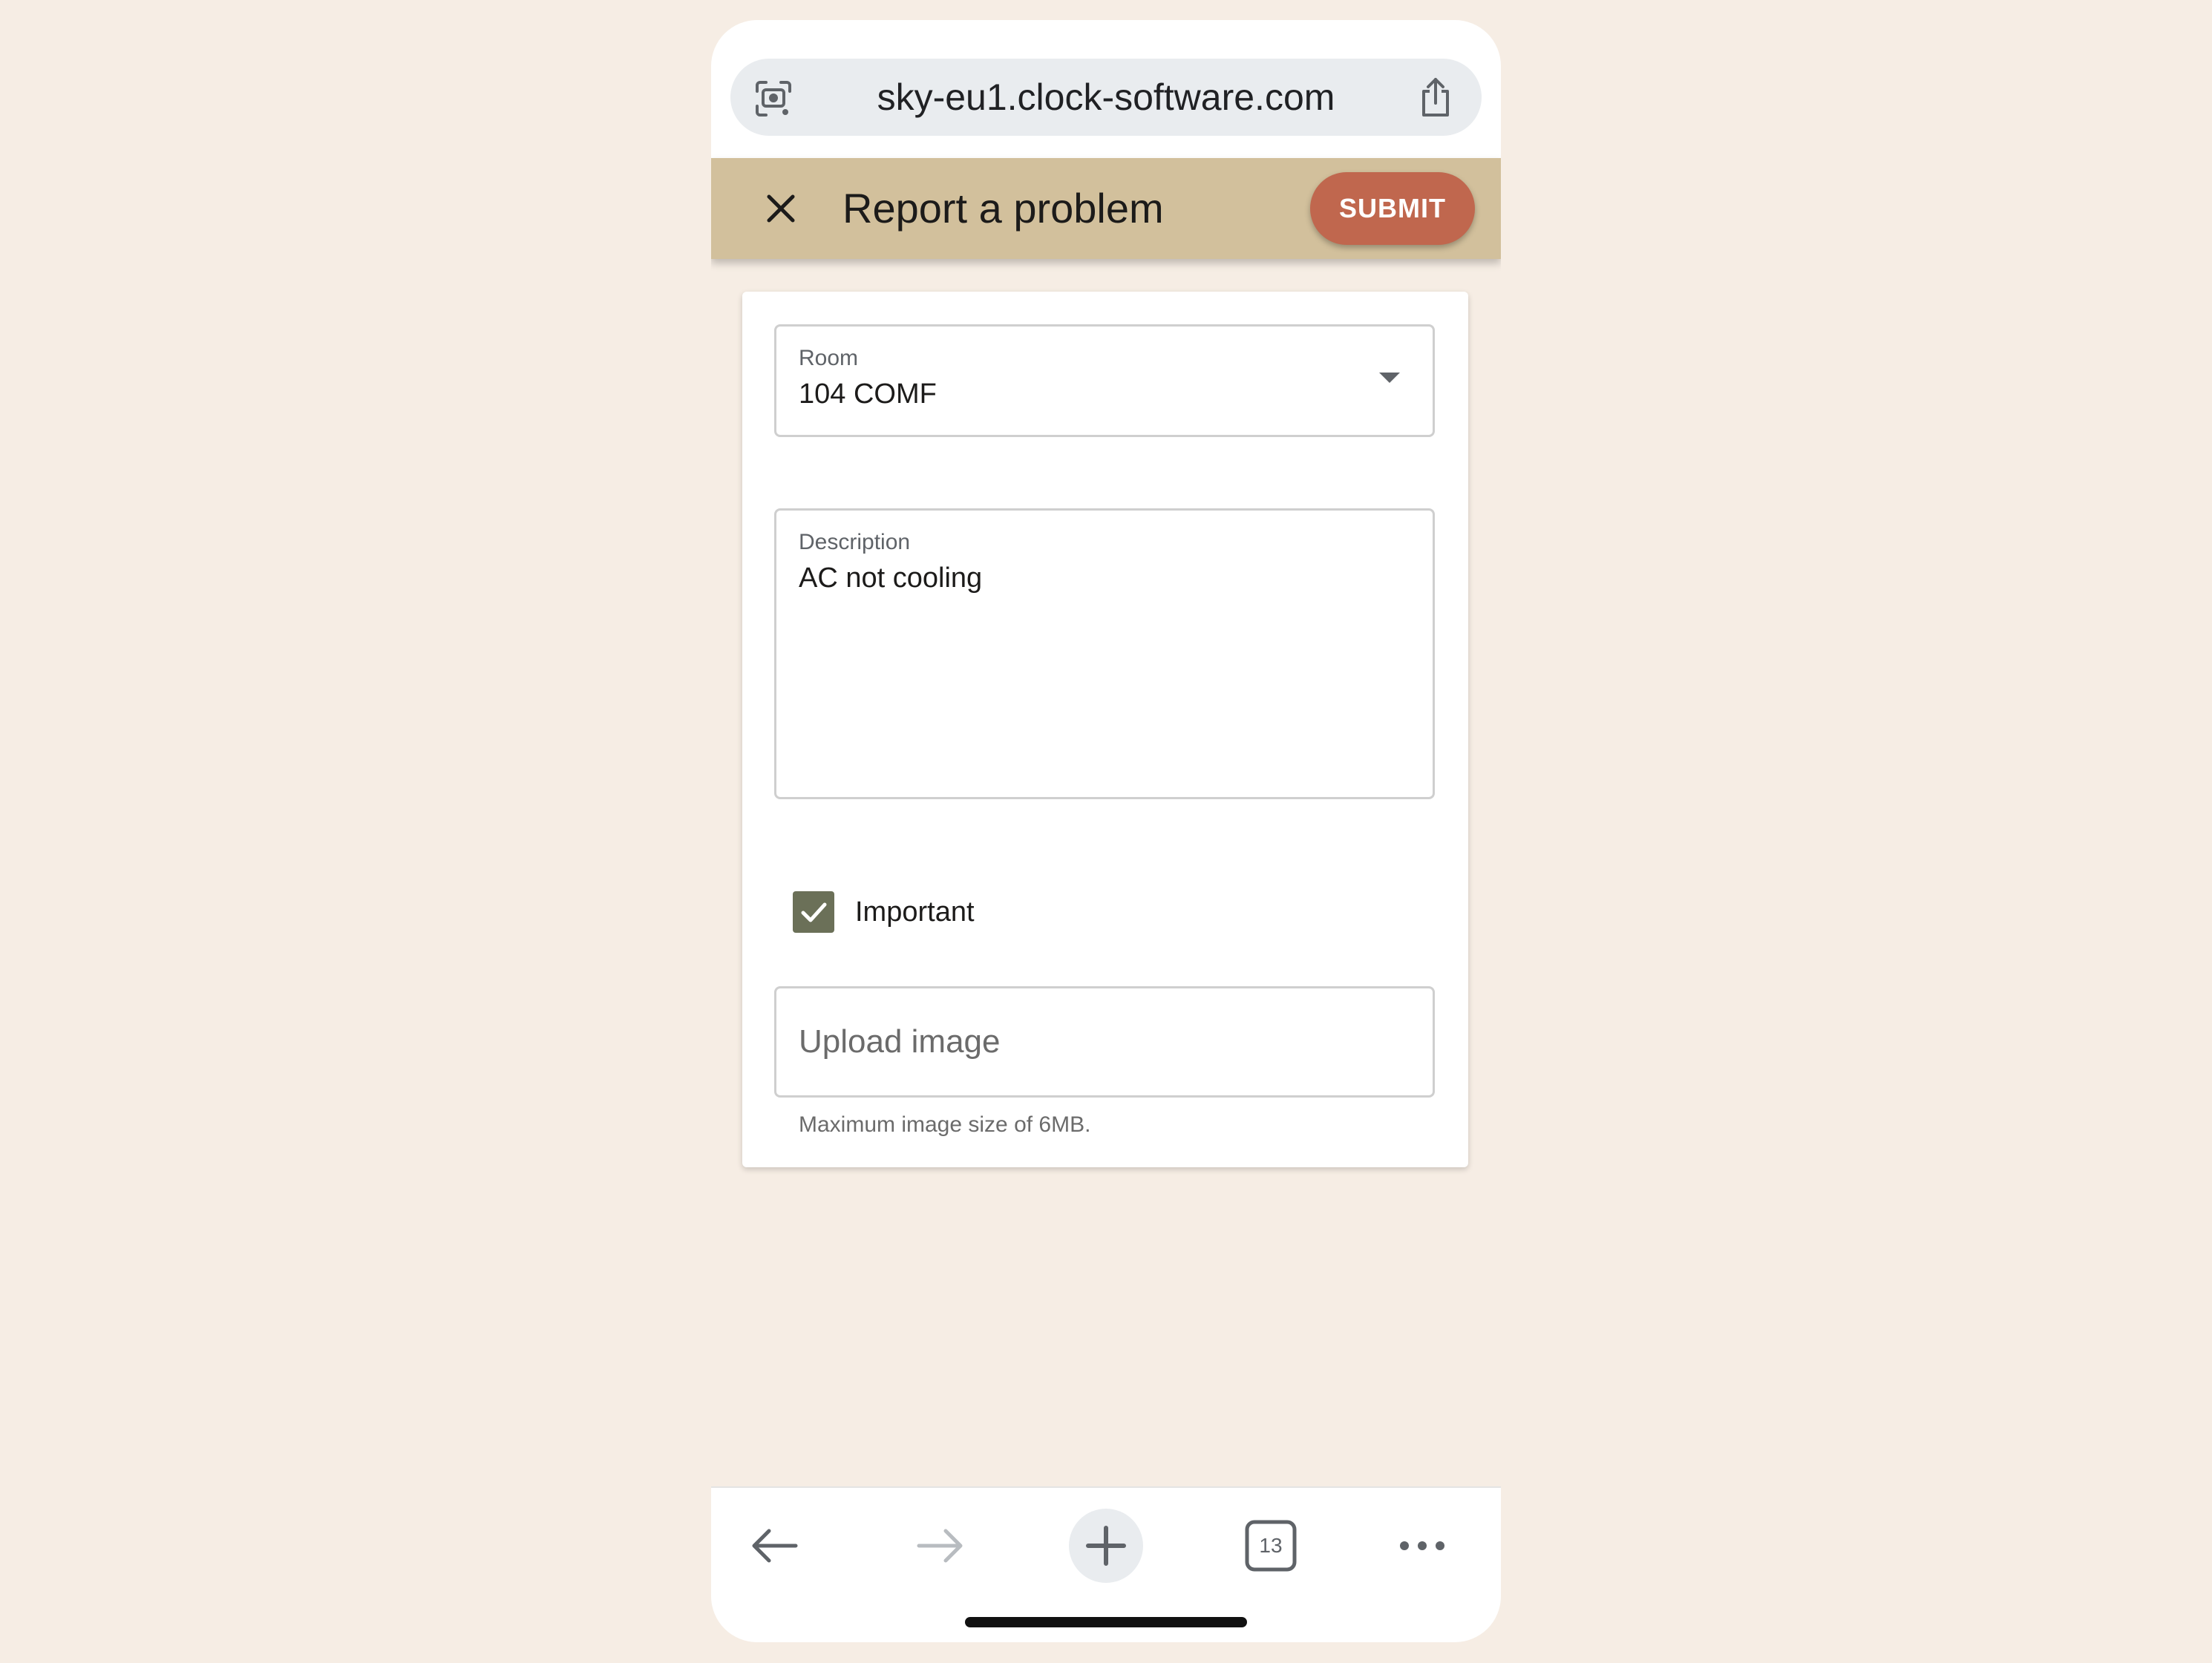  I want to click on submit-button: SUBMIT, so click(1392, 208).